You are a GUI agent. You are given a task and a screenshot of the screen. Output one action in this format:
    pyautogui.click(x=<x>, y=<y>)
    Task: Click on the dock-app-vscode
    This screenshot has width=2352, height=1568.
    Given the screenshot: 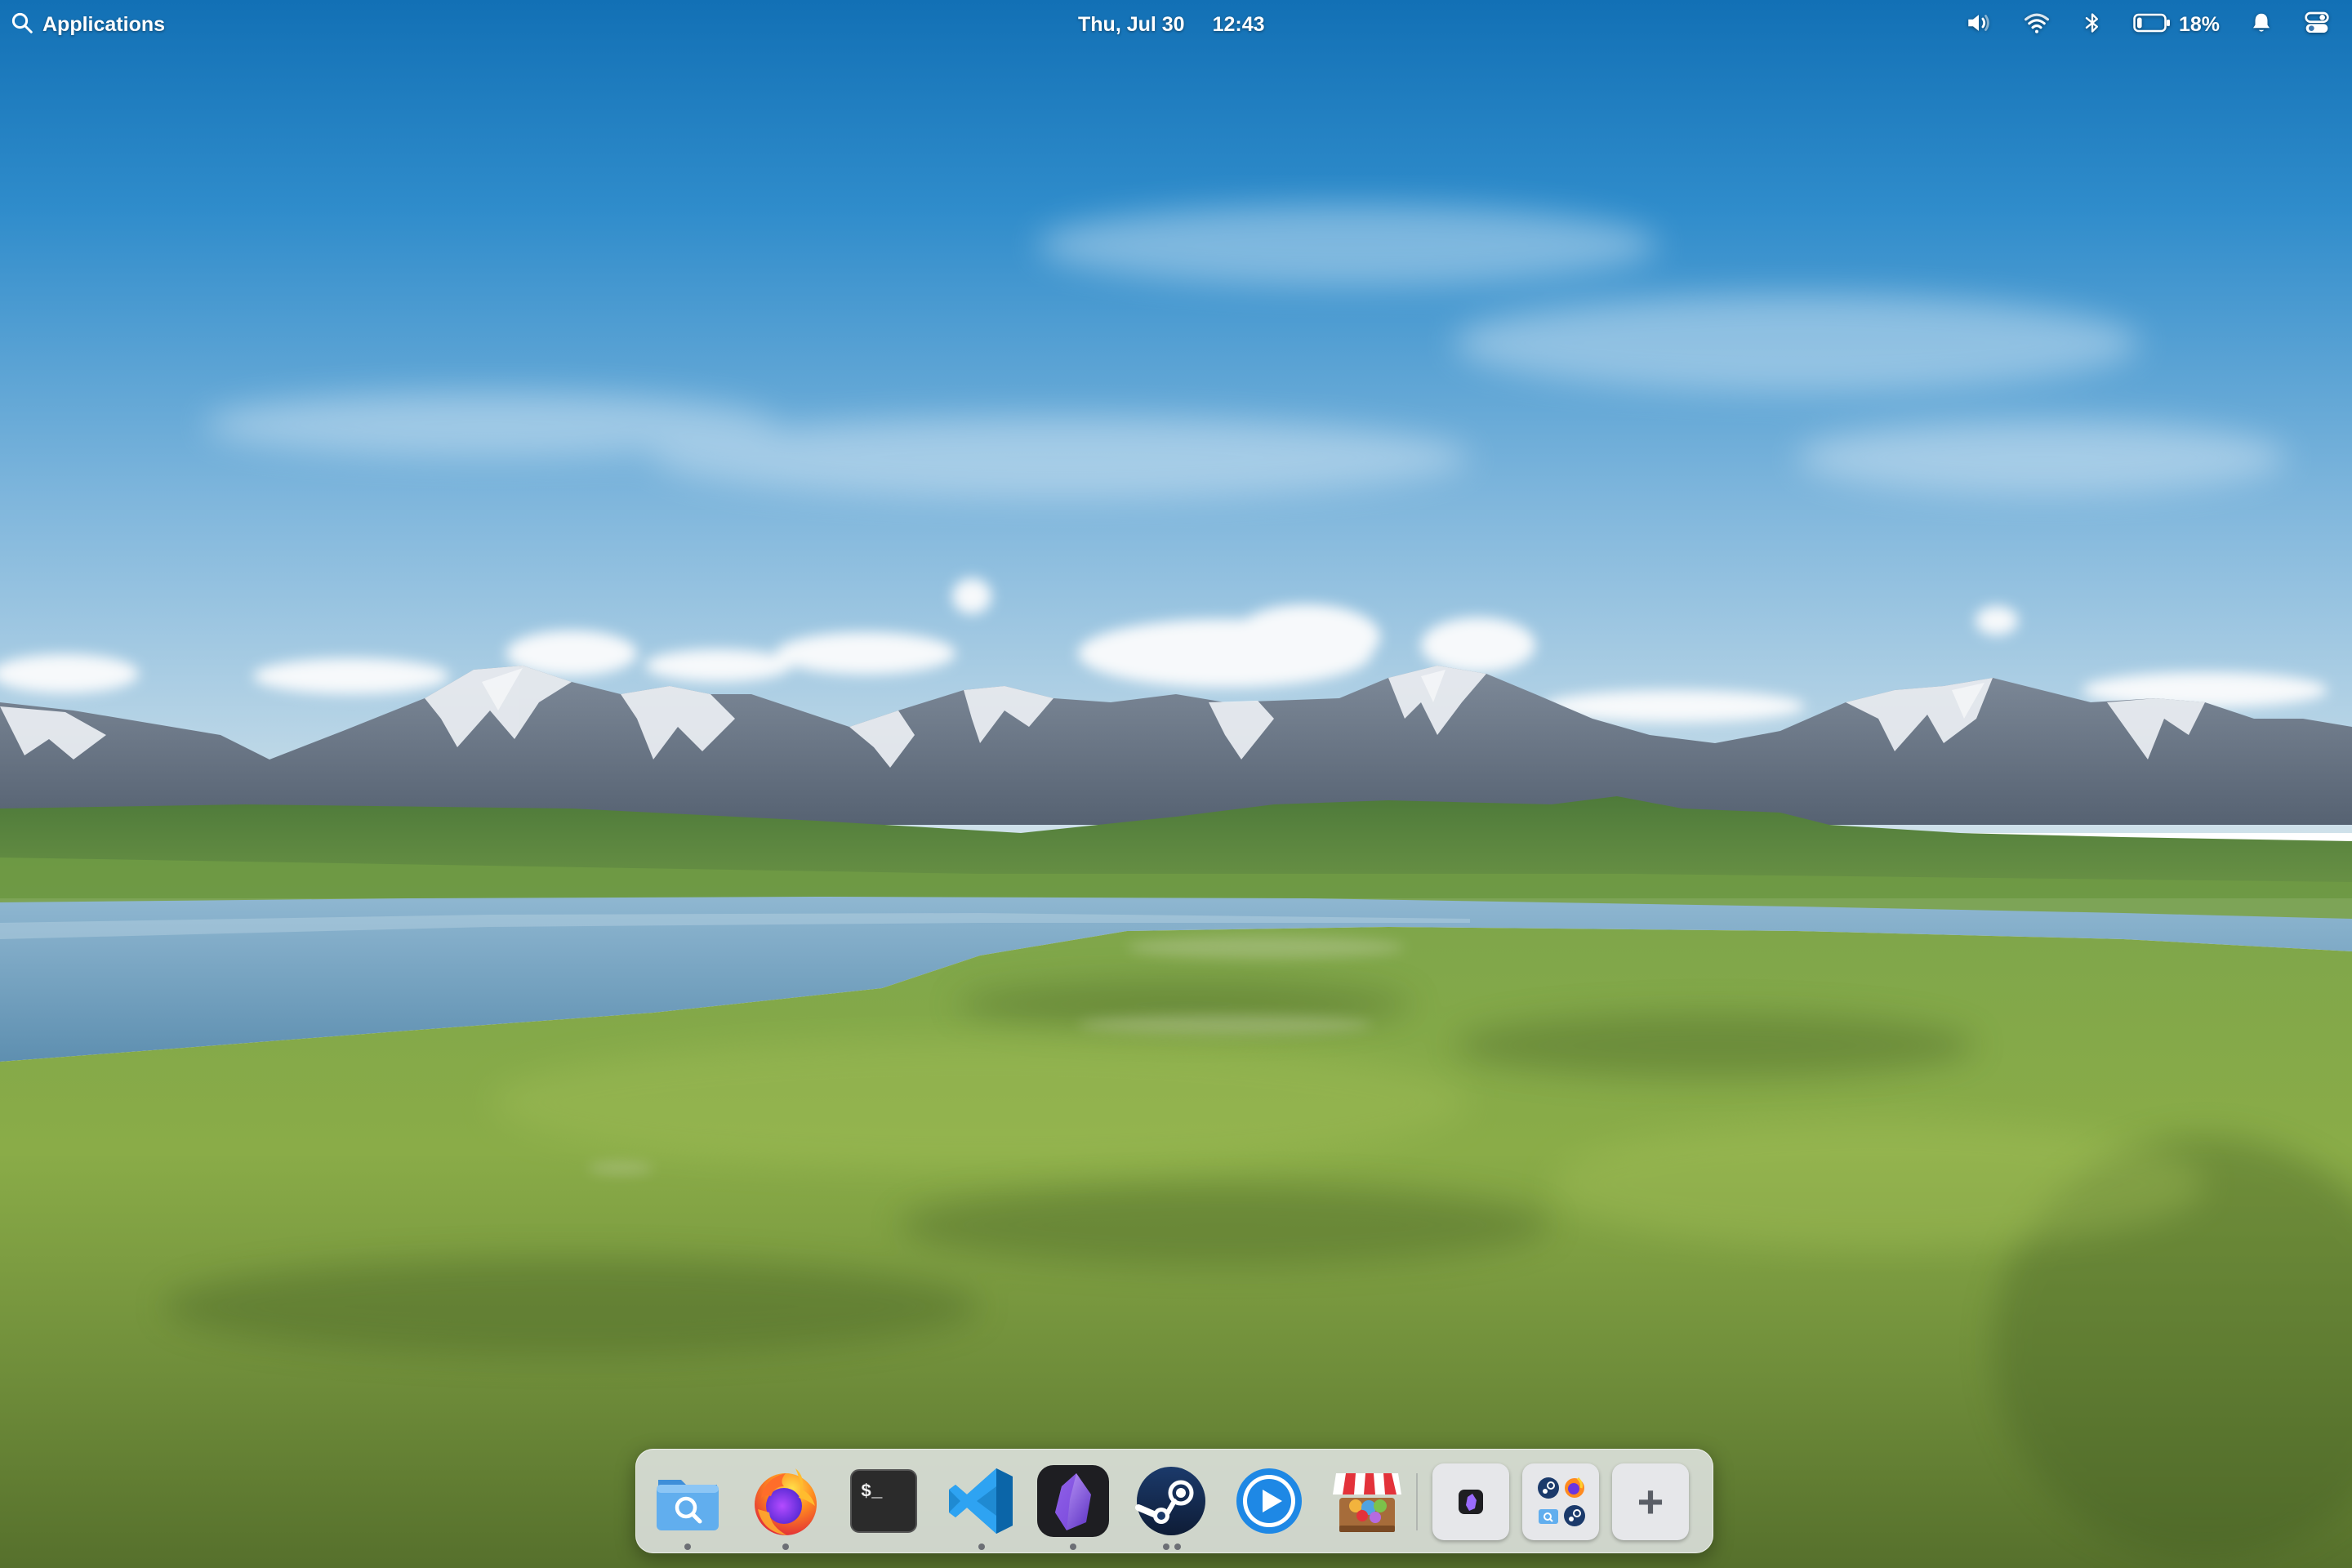 What is the action you would take?
    pyautogui.click(x=981, y=1506)
    